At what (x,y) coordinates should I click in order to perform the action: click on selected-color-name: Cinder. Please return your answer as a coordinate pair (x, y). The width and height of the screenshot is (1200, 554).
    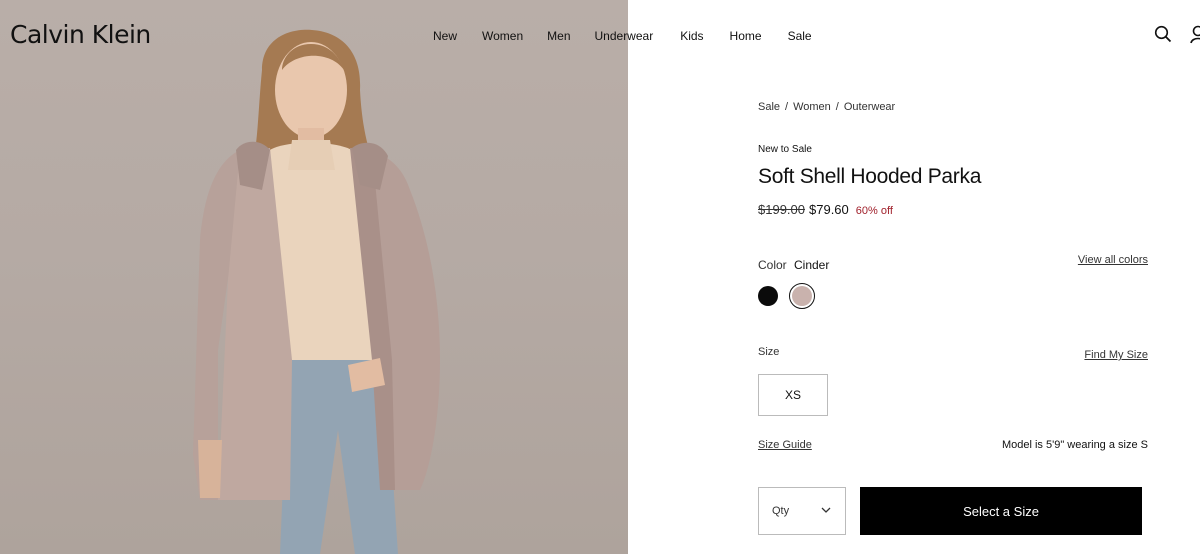
    Looking at the image, I should click on (812, 265).